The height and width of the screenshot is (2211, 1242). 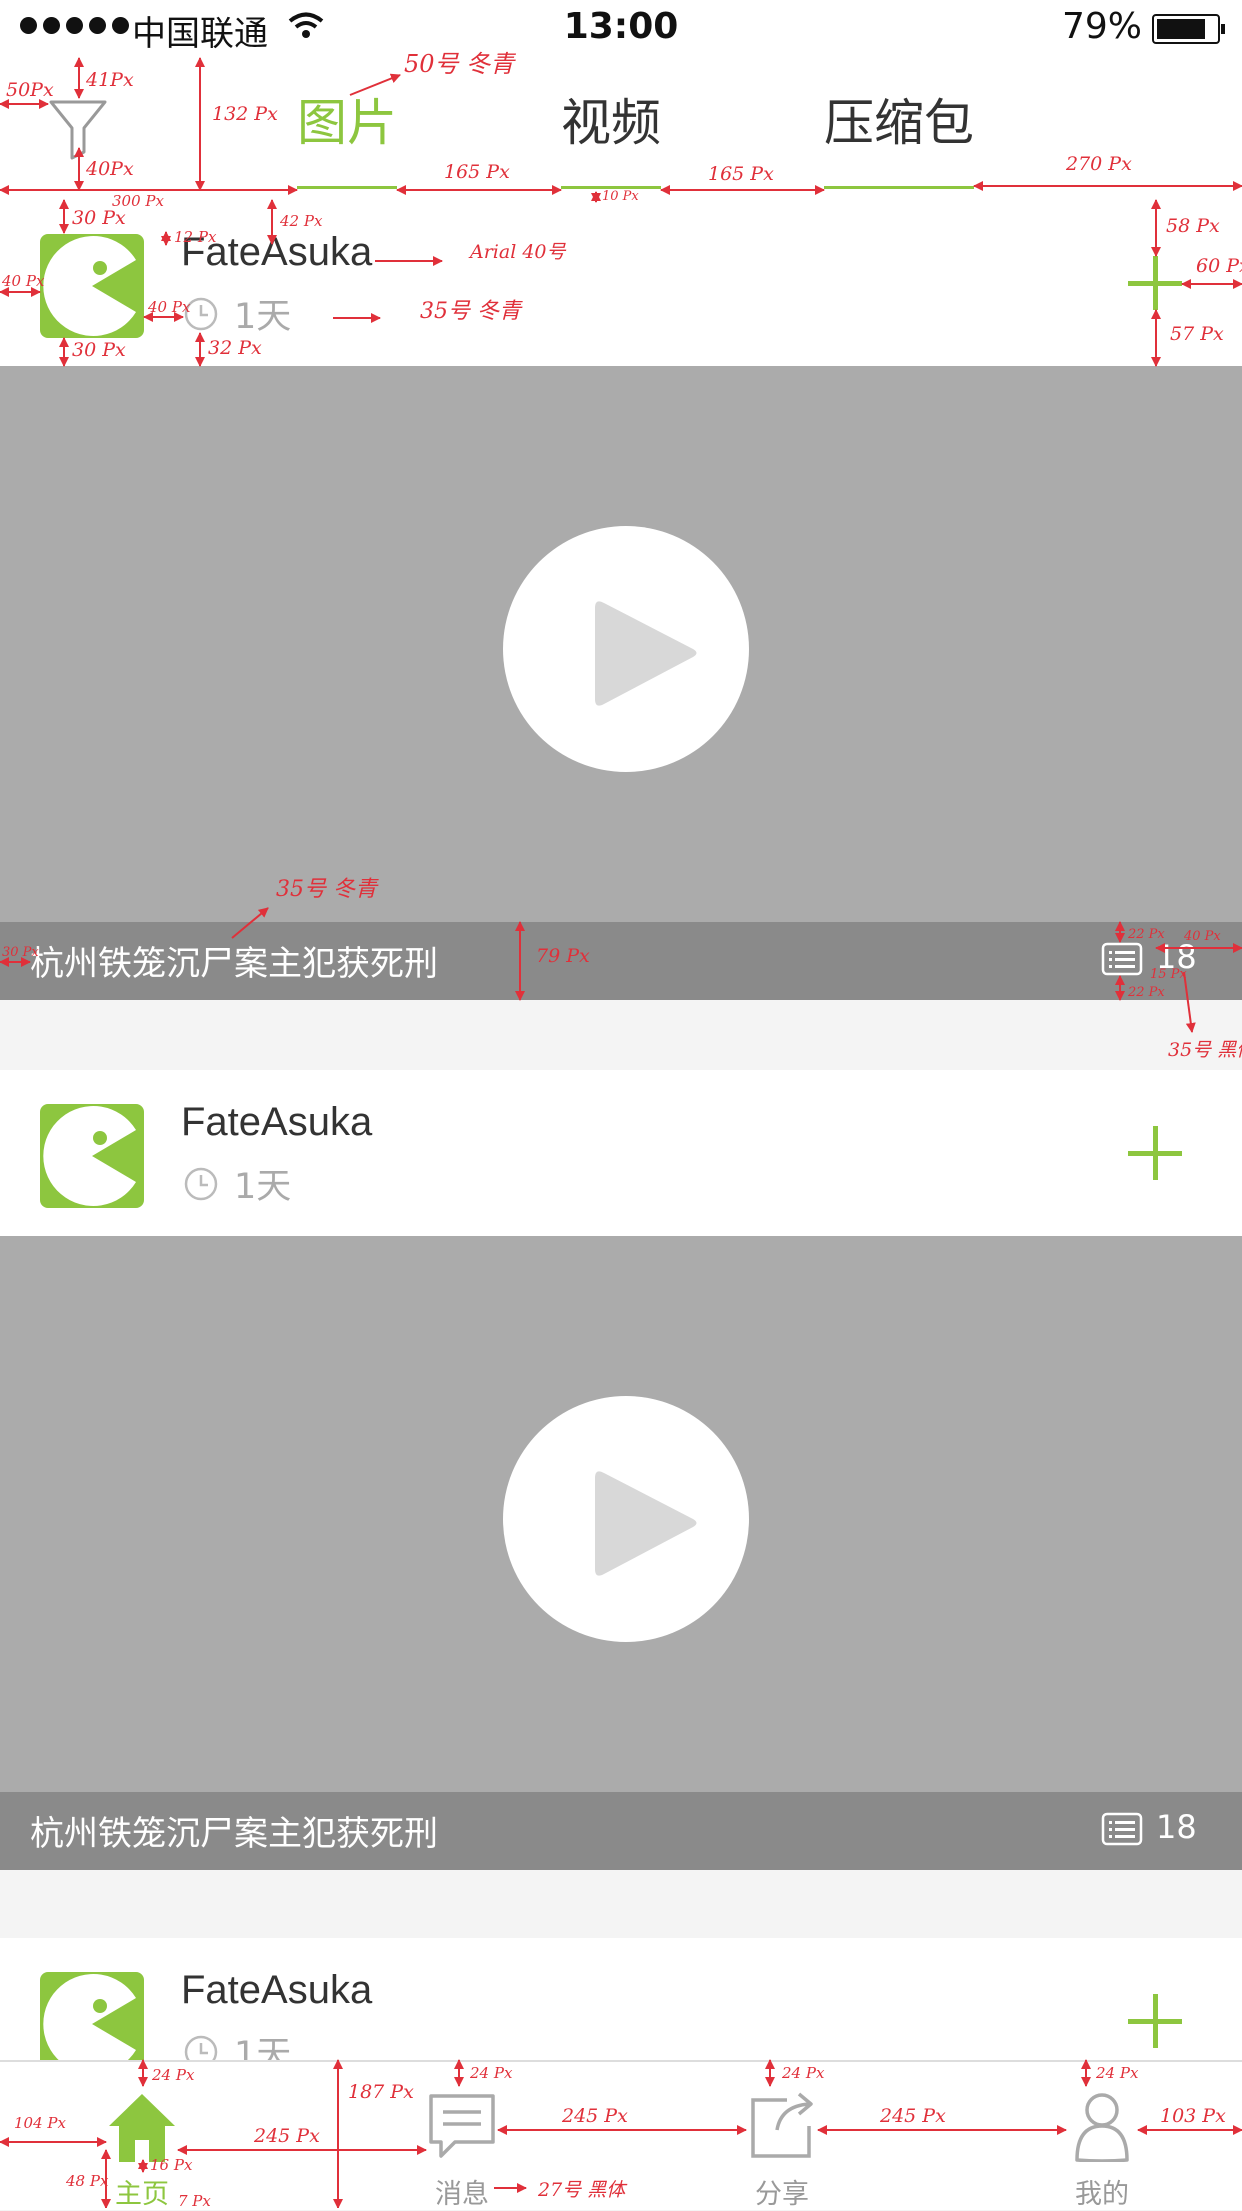 I want to click on status-bar: 中国联通 13:00 79%, so click(x=621, y=29).